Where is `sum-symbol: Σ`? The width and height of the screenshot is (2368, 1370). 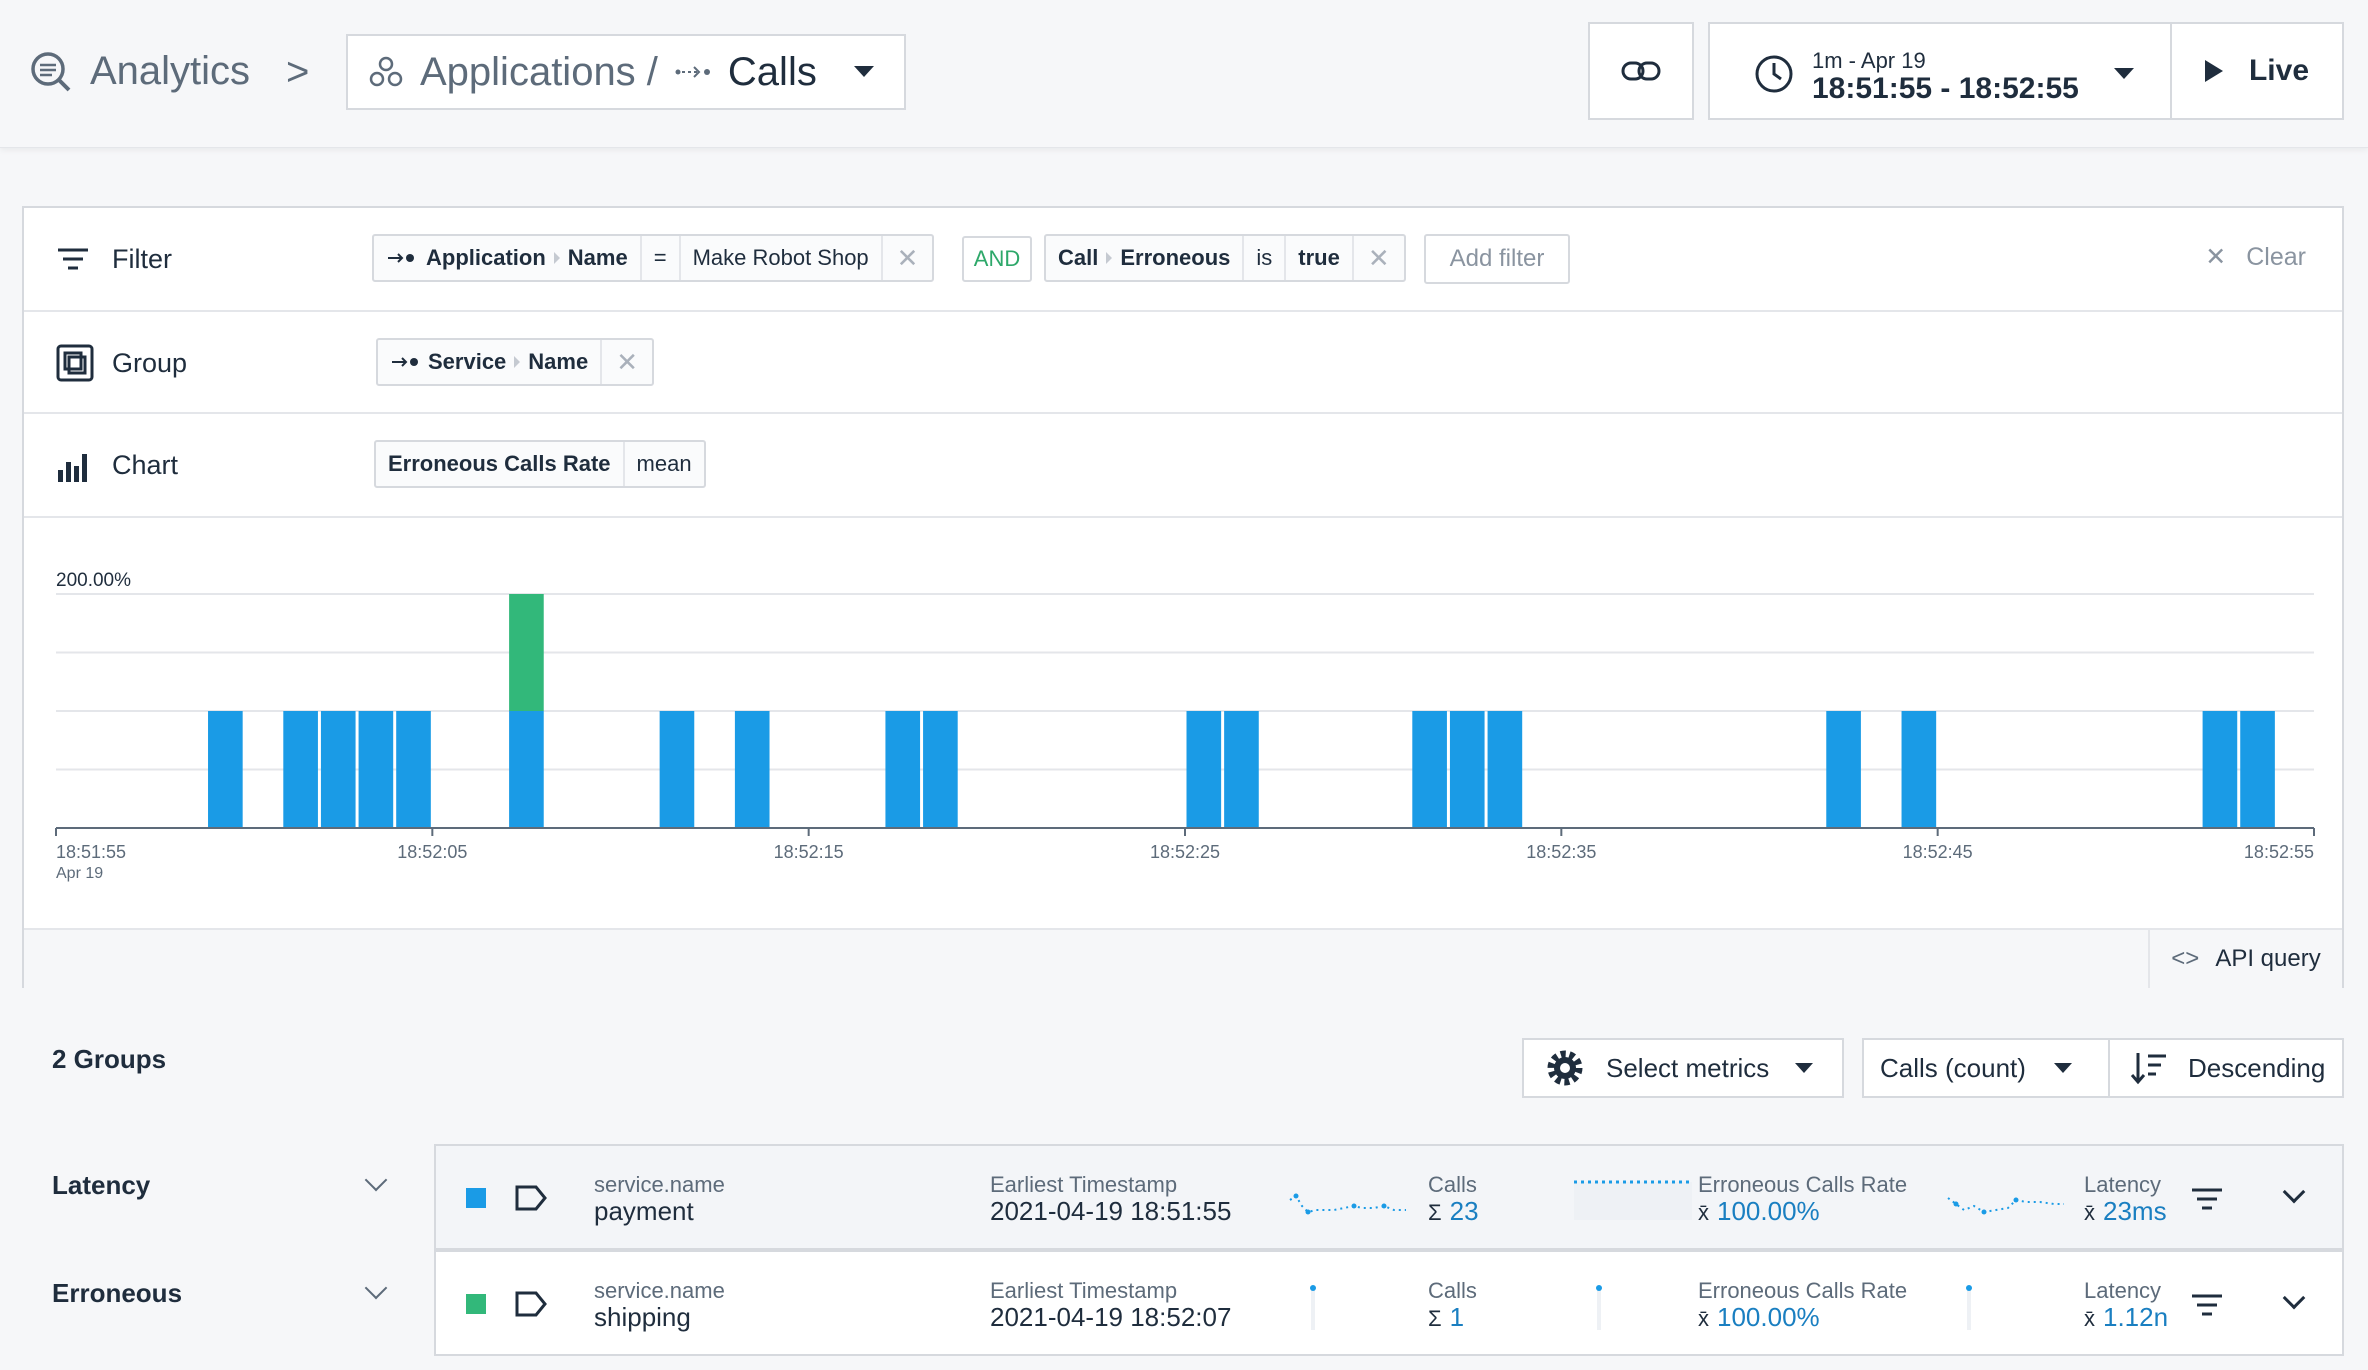 sum-symbol: Σ is located at coordinates (1435, 1212).